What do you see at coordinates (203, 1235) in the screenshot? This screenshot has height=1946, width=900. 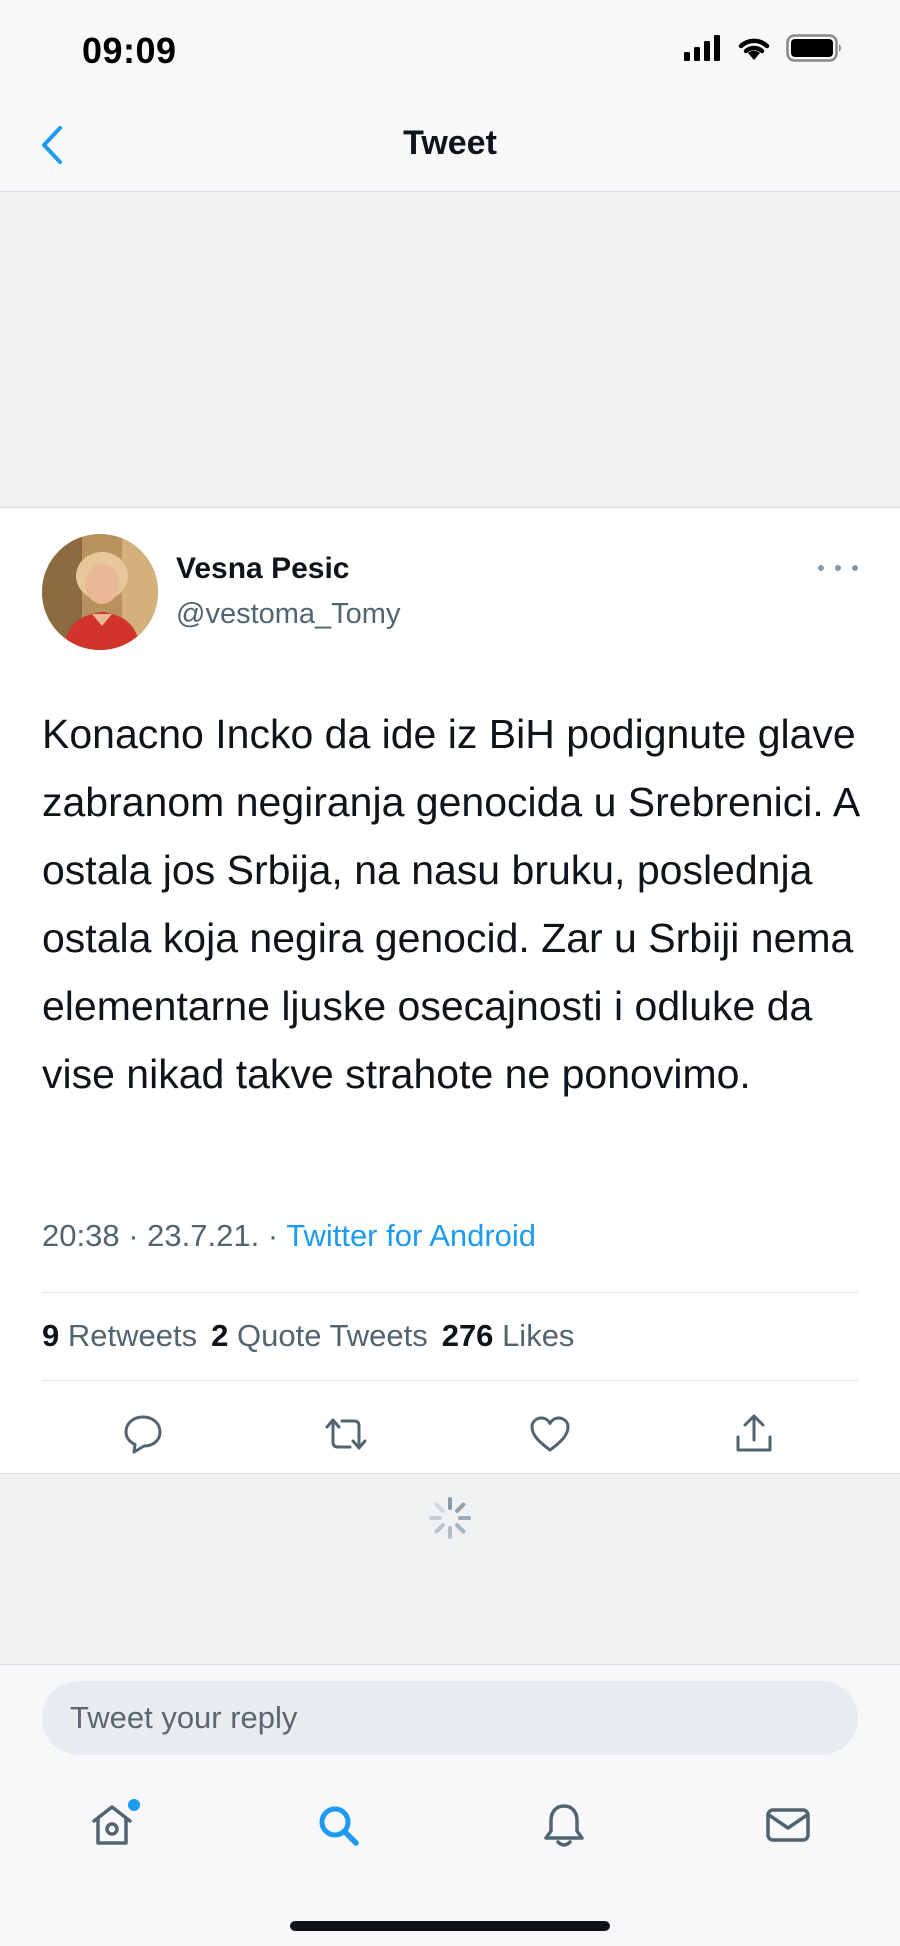 I see `tweet-date: 23.7.21.` at bounding box center [203, 1235].